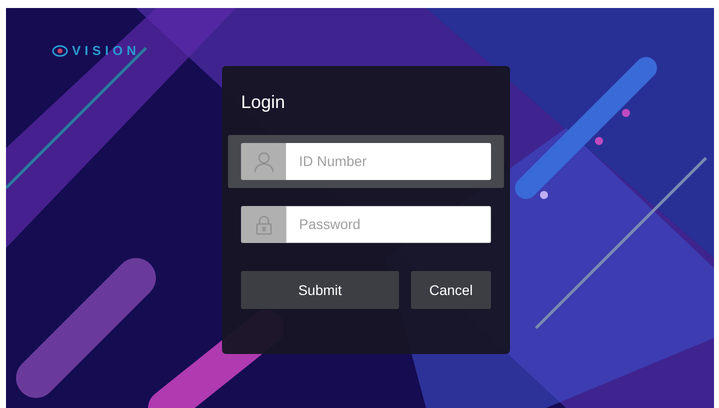 The image size is (719, 408). What do you see at coordinates (264, 161) in the screenshot?
I see `user-icon` at bounding box center [264, 161].